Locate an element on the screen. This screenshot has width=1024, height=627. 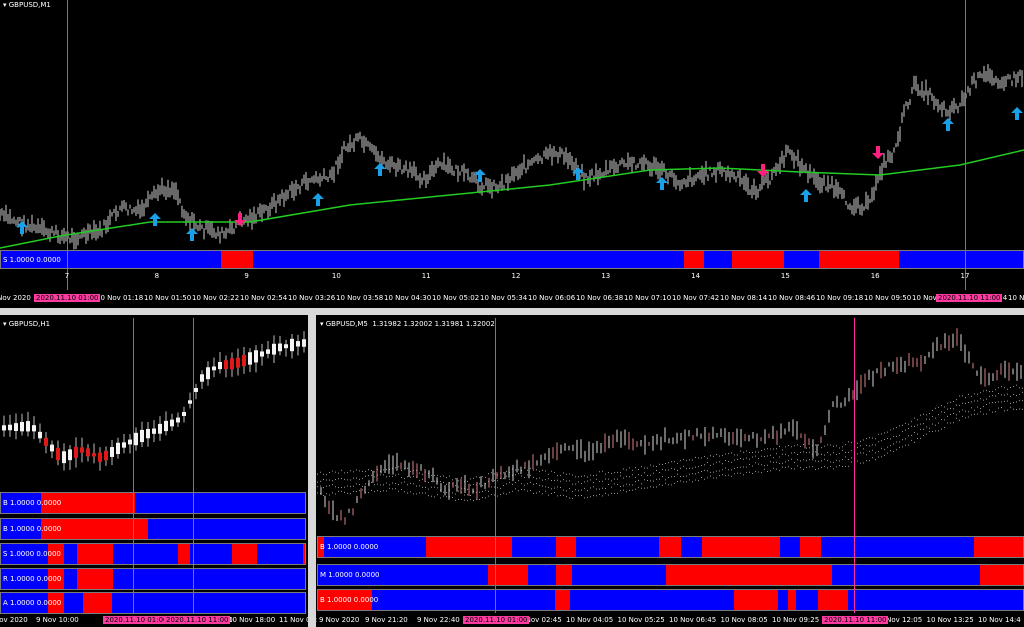
indicator-bar: B 1.0000 0.0000 is located at coordinates (670, 547).